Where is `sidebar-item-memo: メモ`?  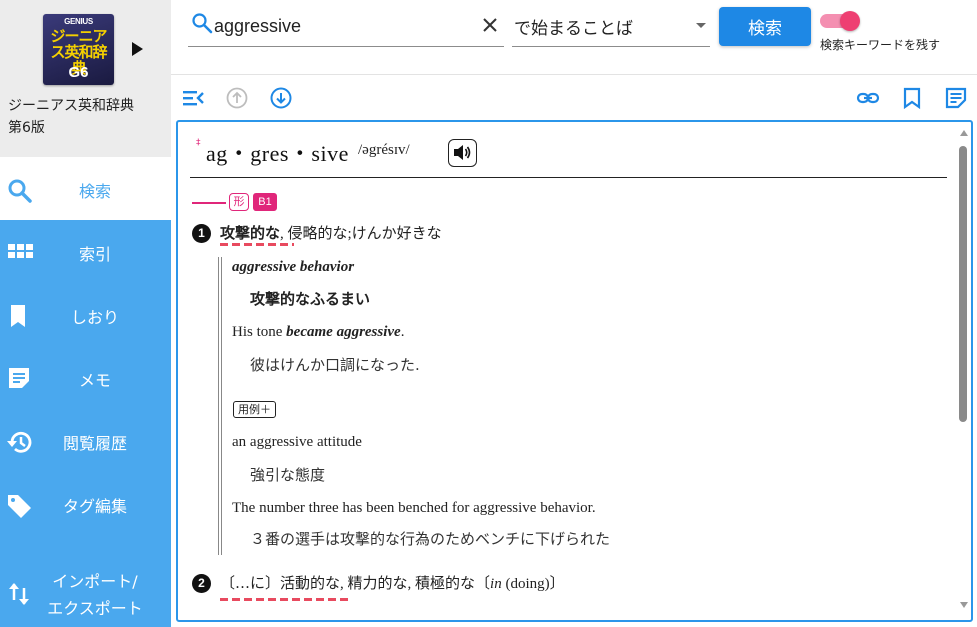
sidebar-item-memo: メモ is located at coordinates (85, 377).